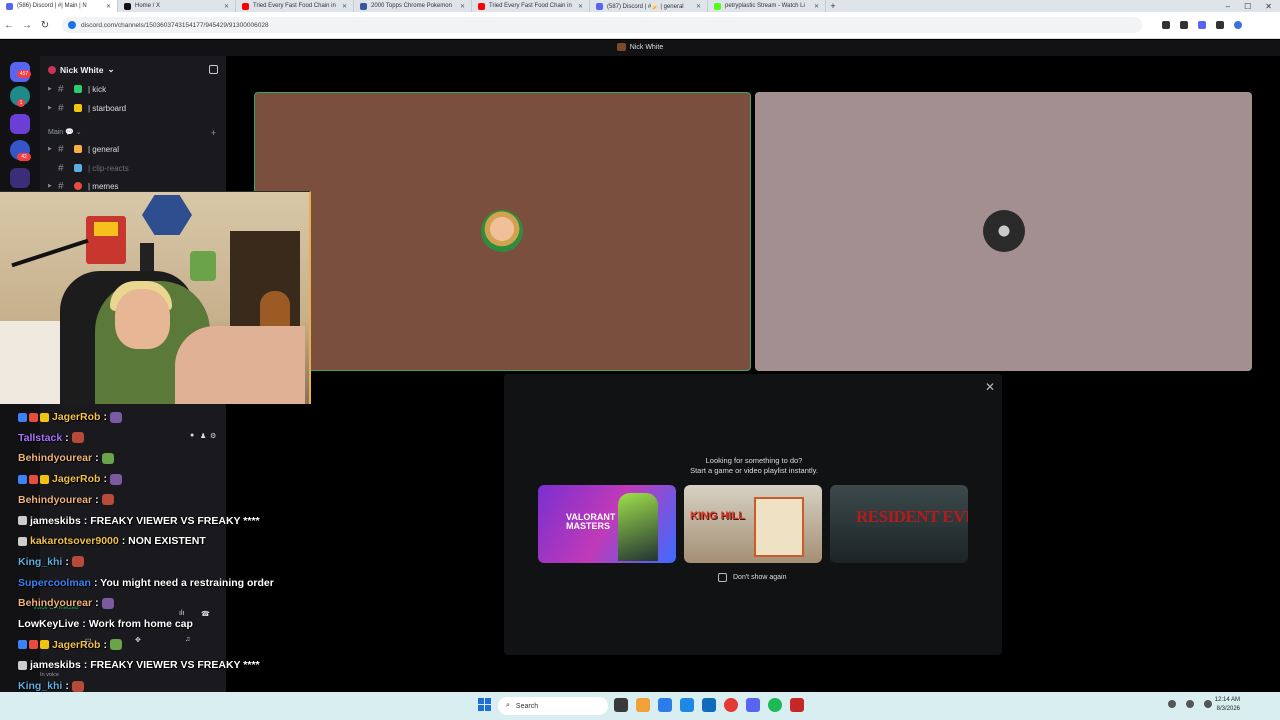  What do you see at coordinates (66, 603) in the screenshot?
I see `chat-message: Behindyourear :` at bounding box center [66, 603].